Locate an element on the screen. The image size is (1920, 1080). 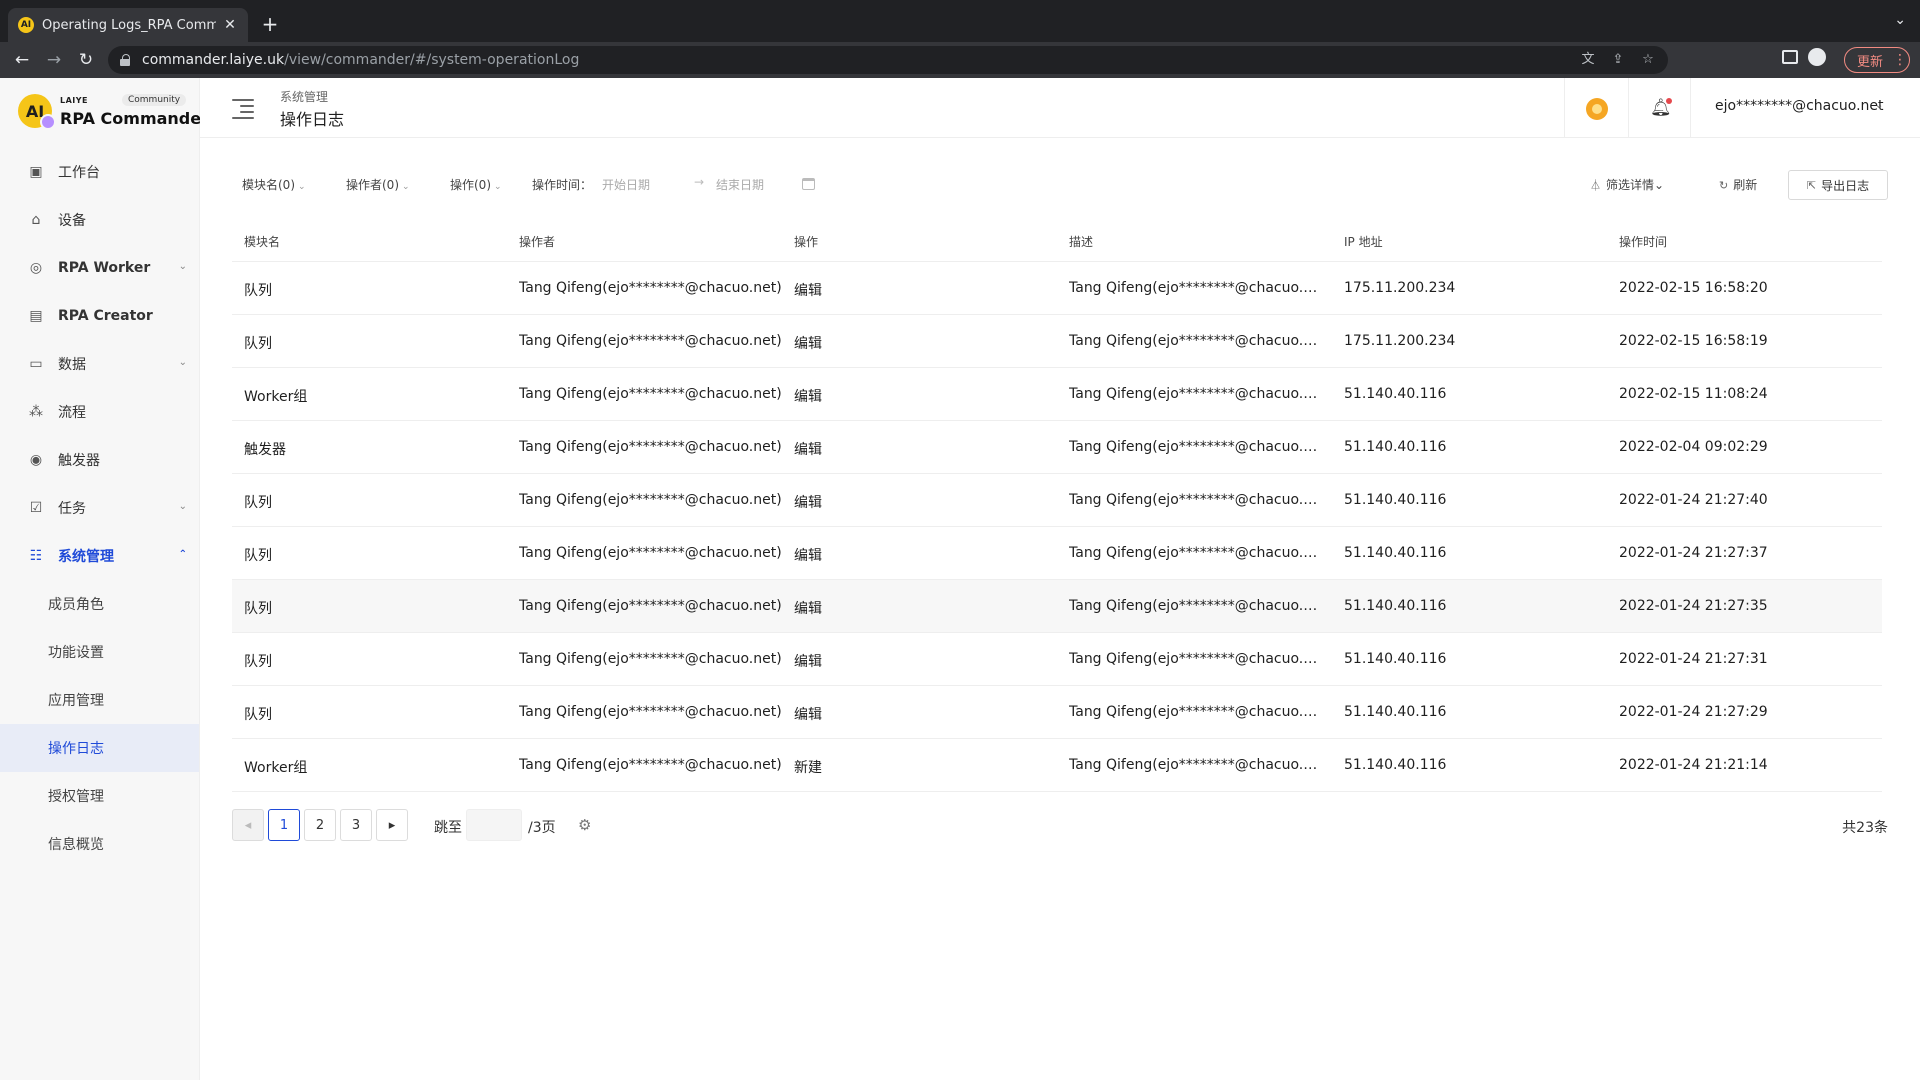
sidebar-subitem-features: 功能设置 is located at coordinates (99, 652).